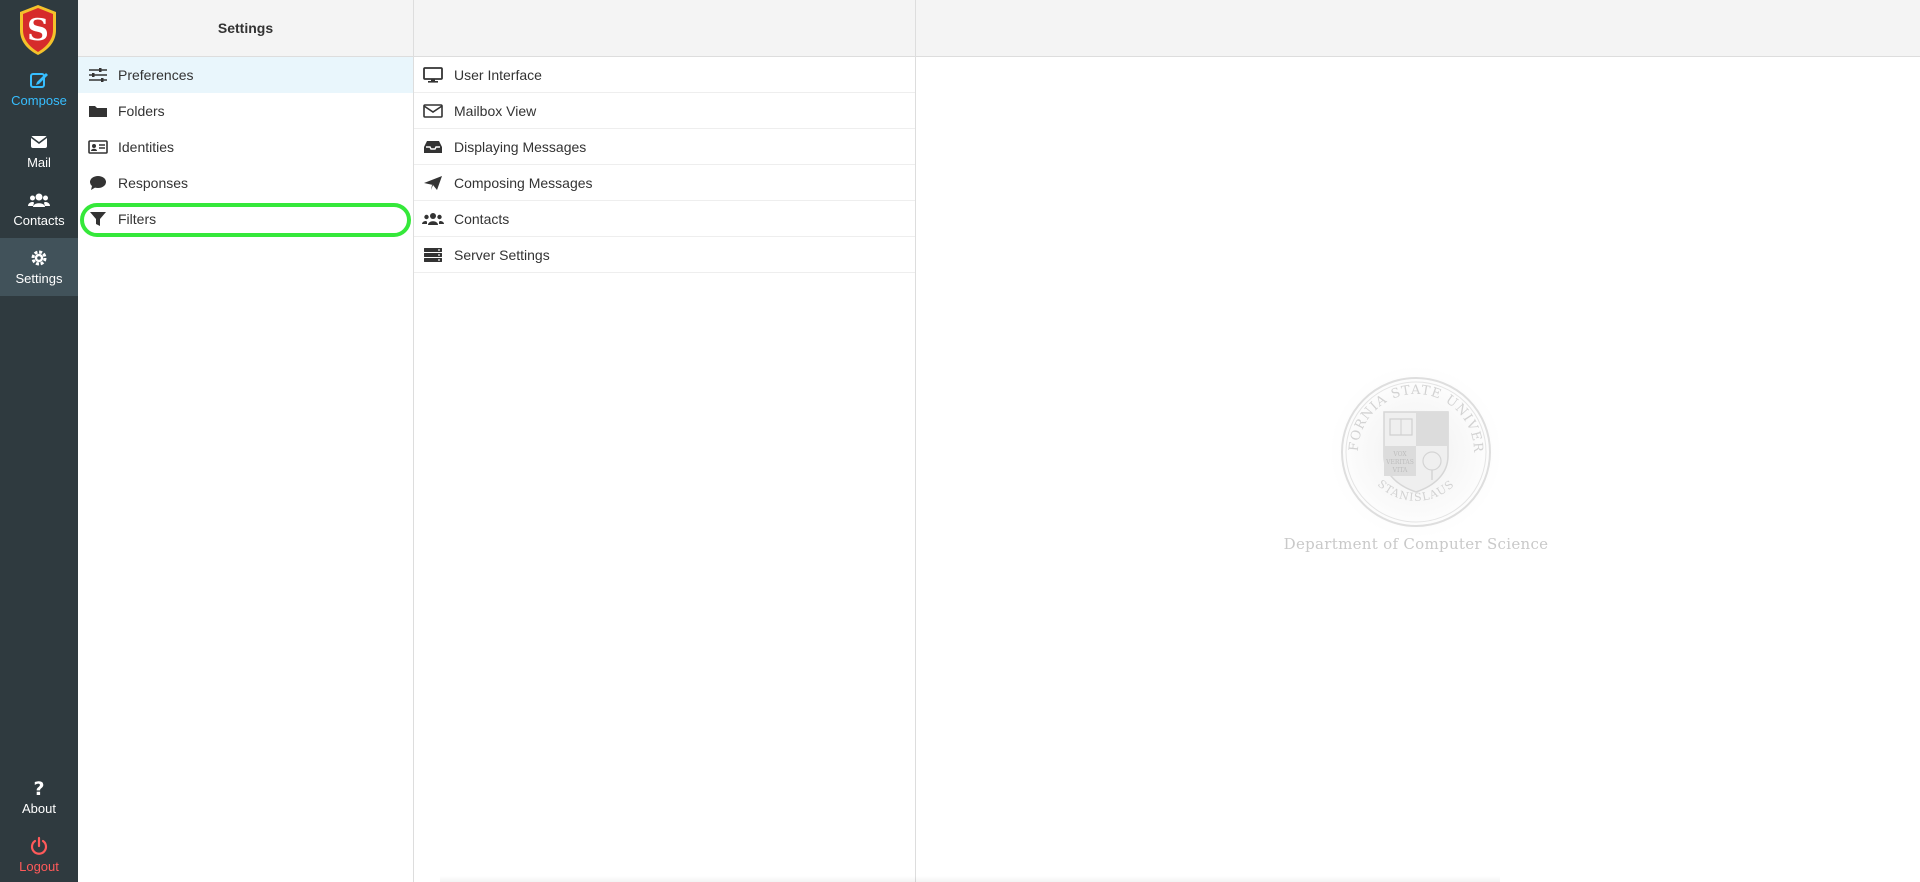  Describe the element at coordinates (146, 147) in the screenshot. I see `settings-item-label: Identities` at that location.